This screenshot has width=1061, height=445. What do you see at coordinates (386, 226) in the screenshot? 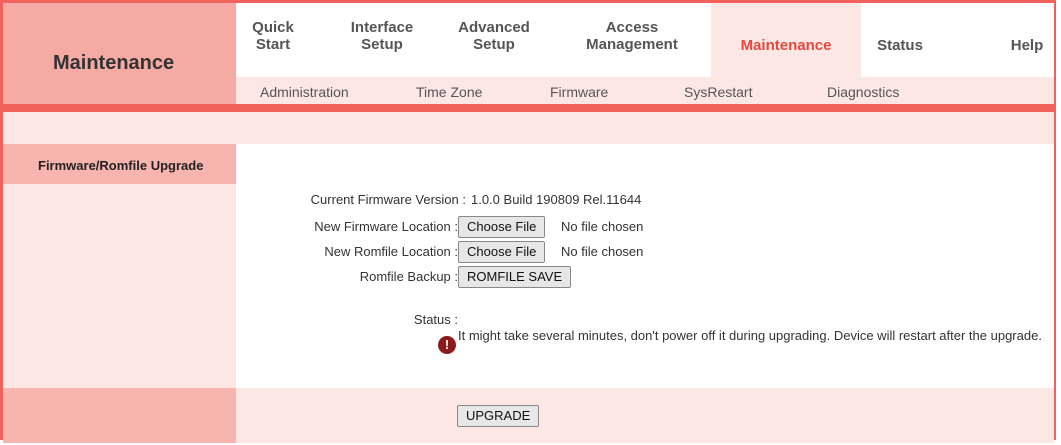
I see `new-firmware-label: New Firmware Location :` at bounding box center [386, 226].